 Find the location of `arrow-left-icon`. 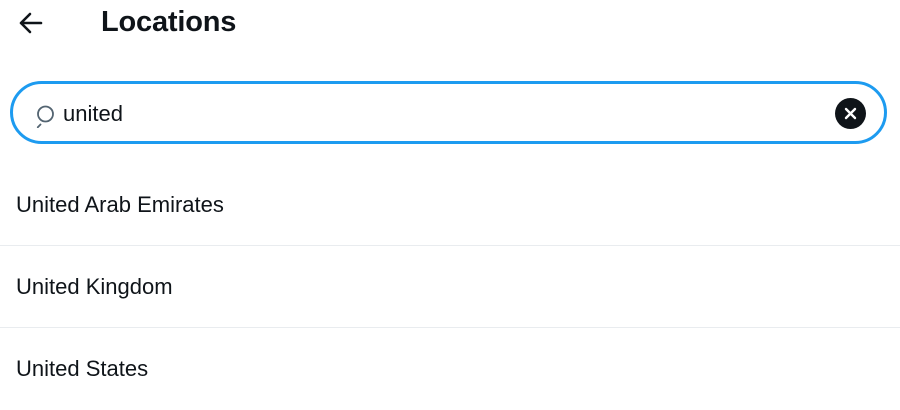

arrow-left-icon is located at coordinates (31, 23).